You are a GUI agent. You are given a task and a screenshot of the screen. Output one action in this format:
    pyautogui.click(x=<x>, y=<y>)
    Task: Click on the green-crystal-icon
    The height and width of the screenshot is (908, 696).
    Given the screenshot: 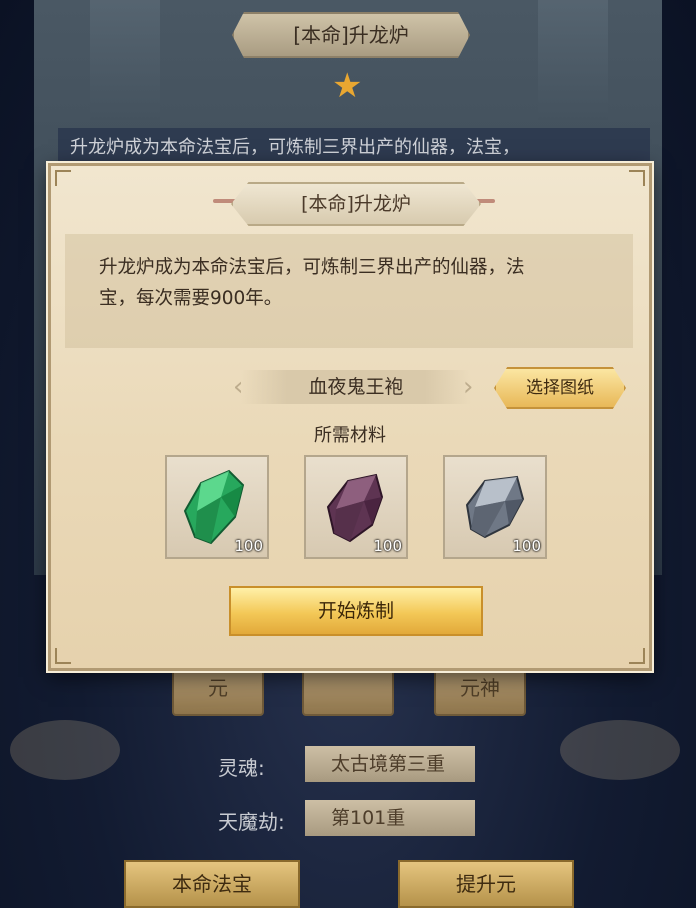 What is the action you would take?
    pyautogui.click(x=214, y=507)
    